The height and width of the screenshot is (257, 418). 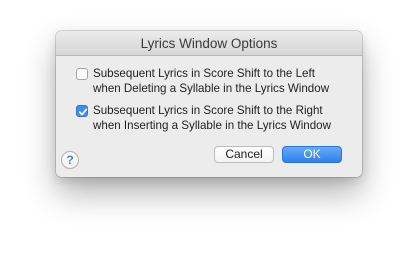 I want to click on dialog-title: Lyrics Window Options, so click(x=209, y=43).